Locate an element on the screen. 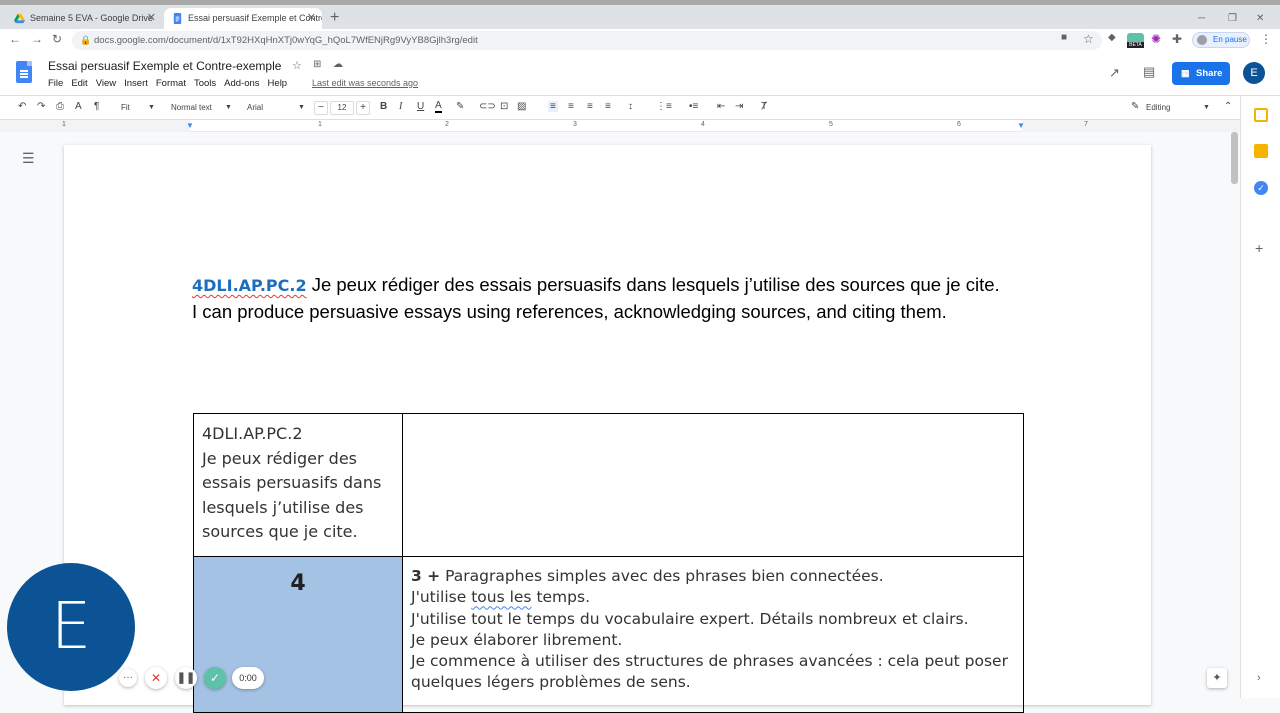 Image resolution: width=1280 pixels, height=713 pixels. calendar-icon is located at coordinates (1261, 115).